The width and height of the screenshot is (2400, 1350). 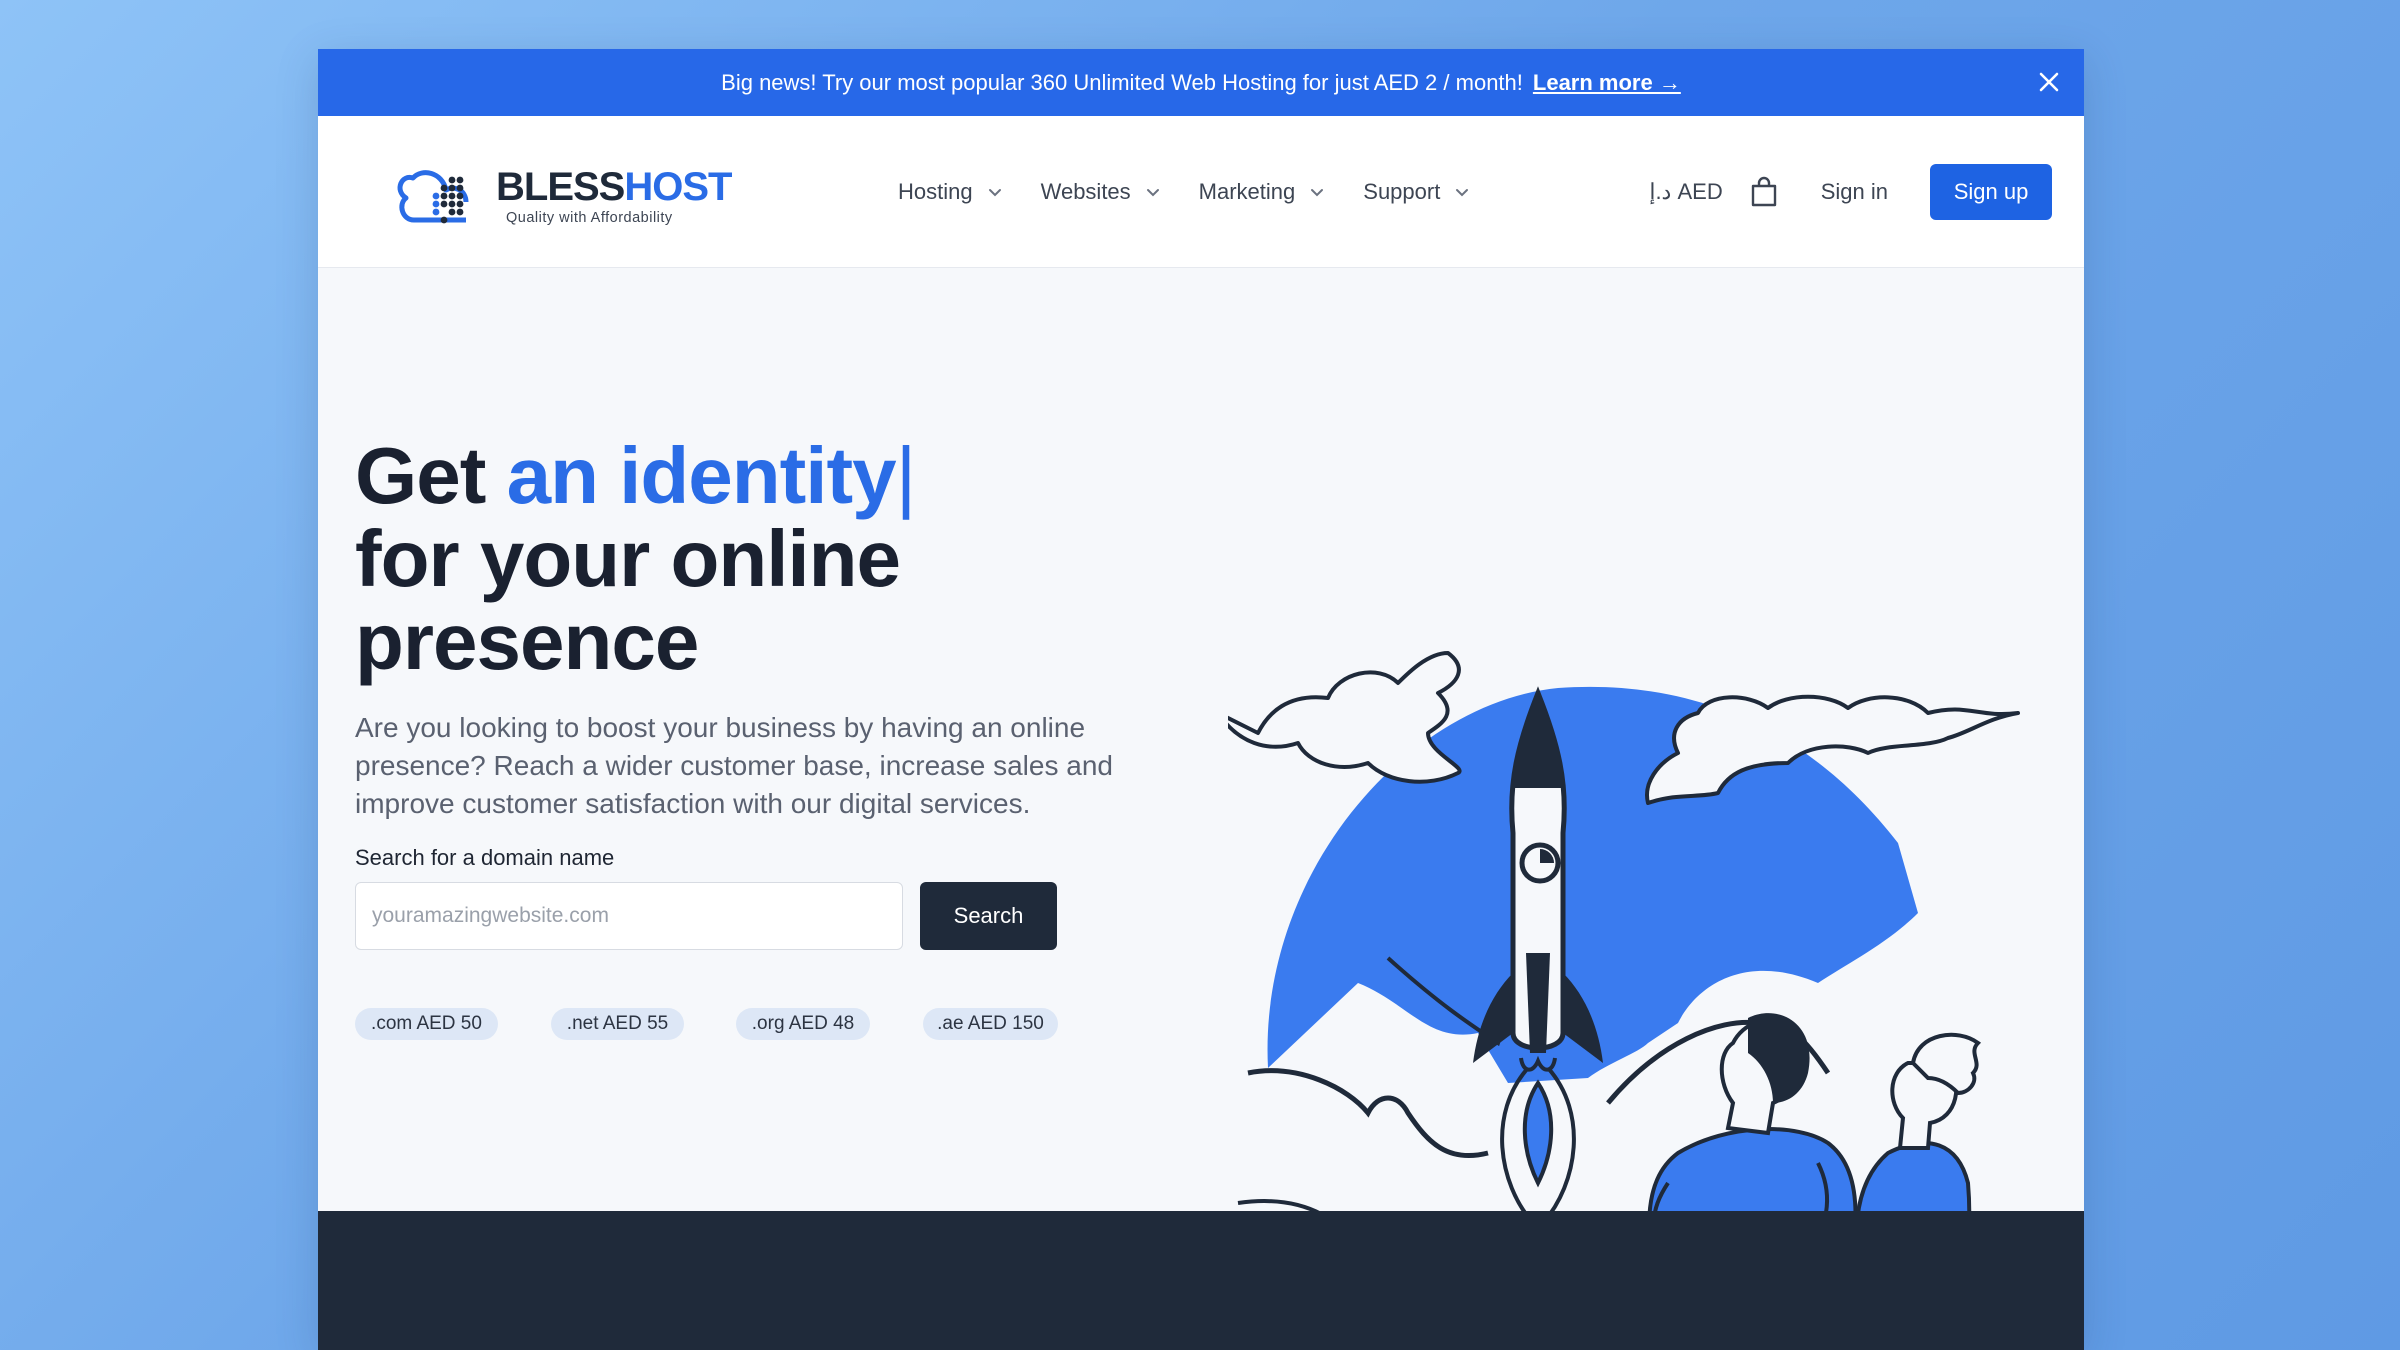 I want to click on tld-ae: .ae AED 150, so click(x=990, y=1024).